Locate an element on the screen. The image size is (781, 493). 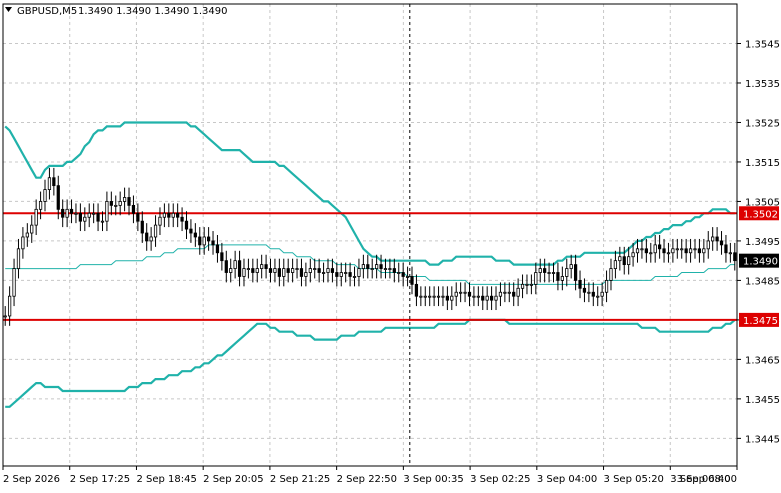
y-tick-label: 1.3495 is located at coordinates (762, 242).